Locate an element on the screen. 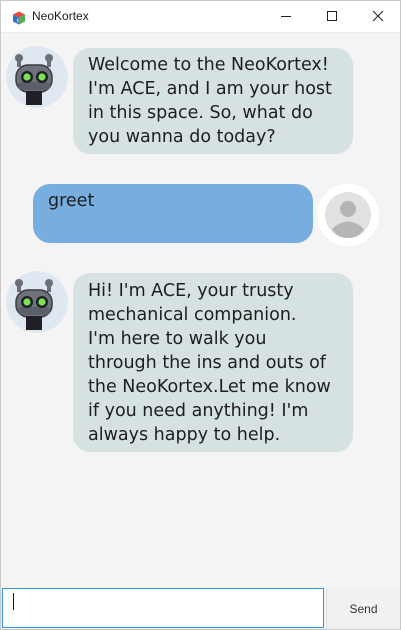  send-button: Send is located at coordinates (363, 609).